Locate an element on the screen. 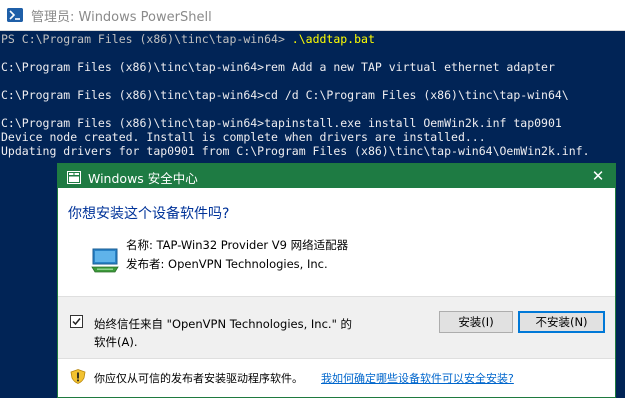  close-icon: ✕ is located at coordinates (598, 176).